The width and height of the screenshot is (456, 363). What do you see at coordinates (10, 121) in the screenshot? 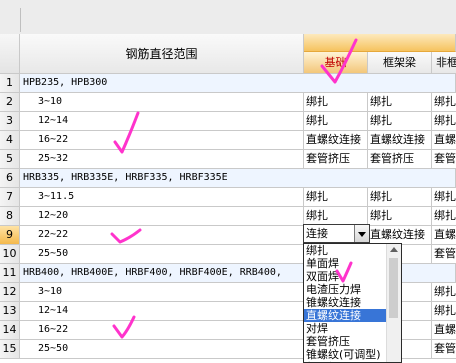
I see `row-number: 3` at bounding box center [10, 121].